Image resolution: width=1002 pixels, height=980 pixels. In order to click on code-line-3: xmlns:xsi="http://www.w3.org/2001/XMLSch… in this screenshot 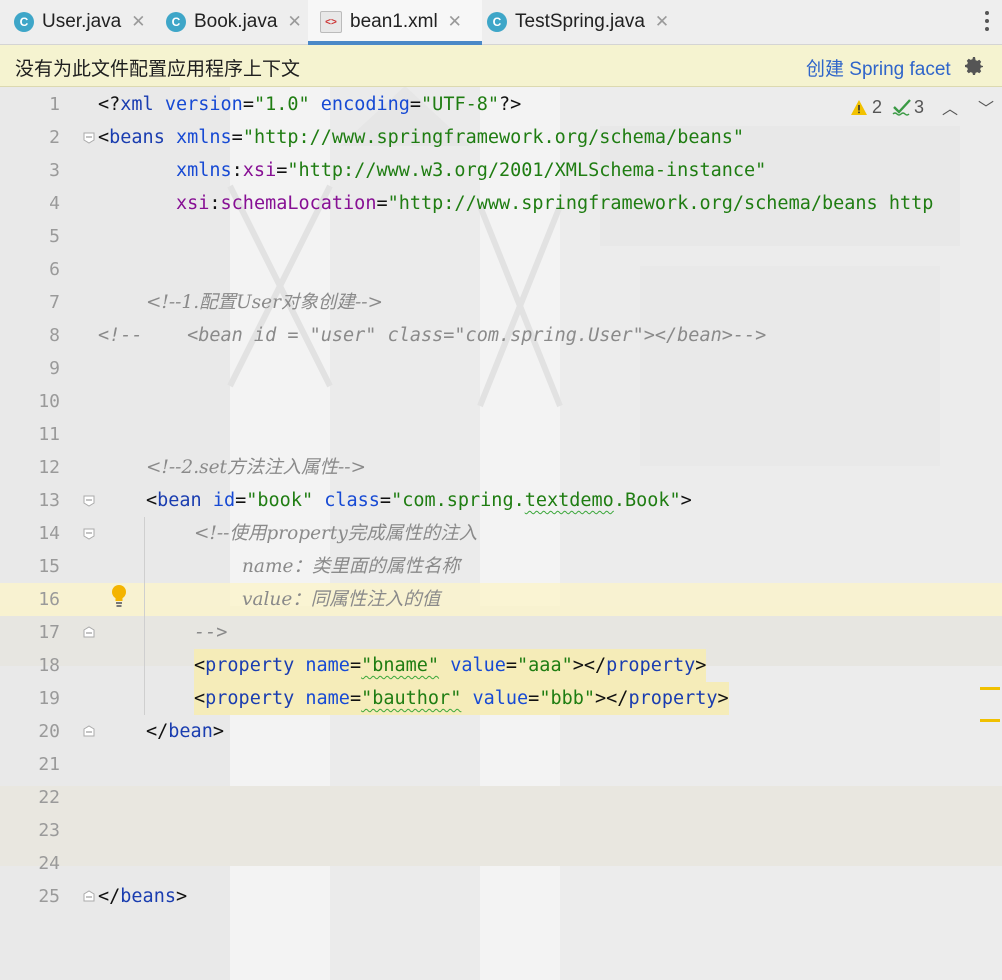, I will do `click(432, 170)`.